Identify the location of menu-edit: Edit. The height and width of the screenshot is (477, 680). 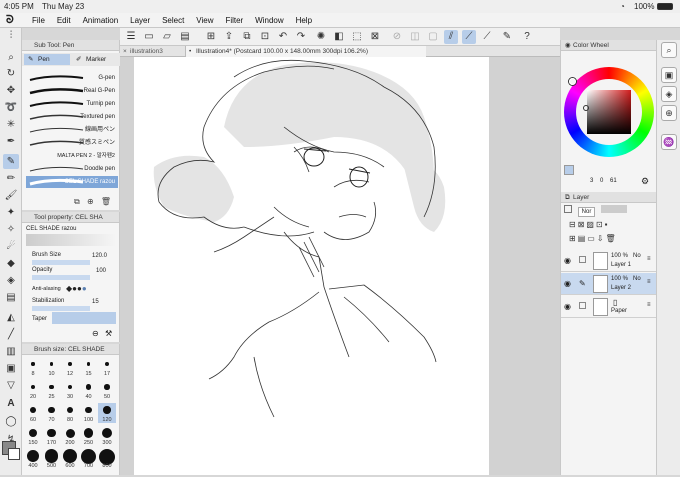
(64, 20).